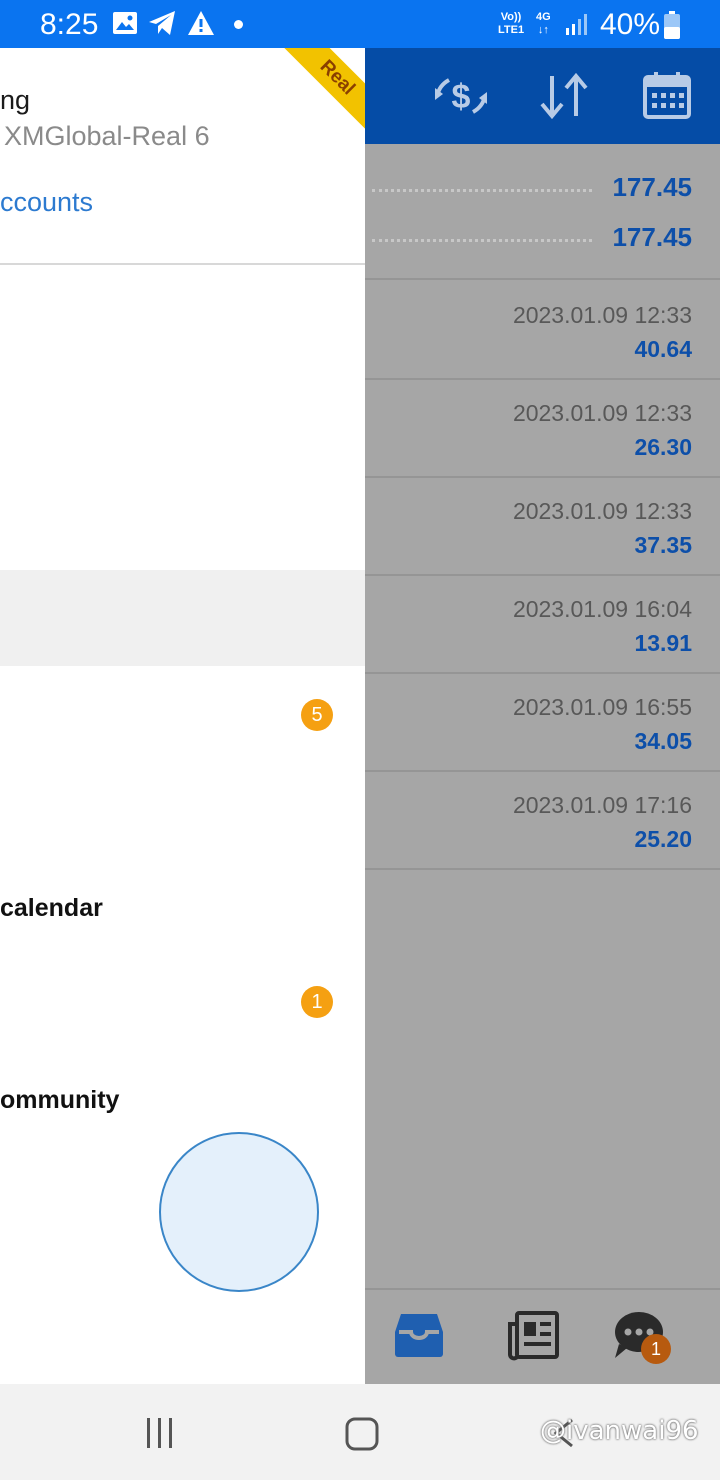 This screenshot has width=720, height=1480. Describe the element at coordinates (533, 1336) in the screenshot. I see `news-icon` at that location.